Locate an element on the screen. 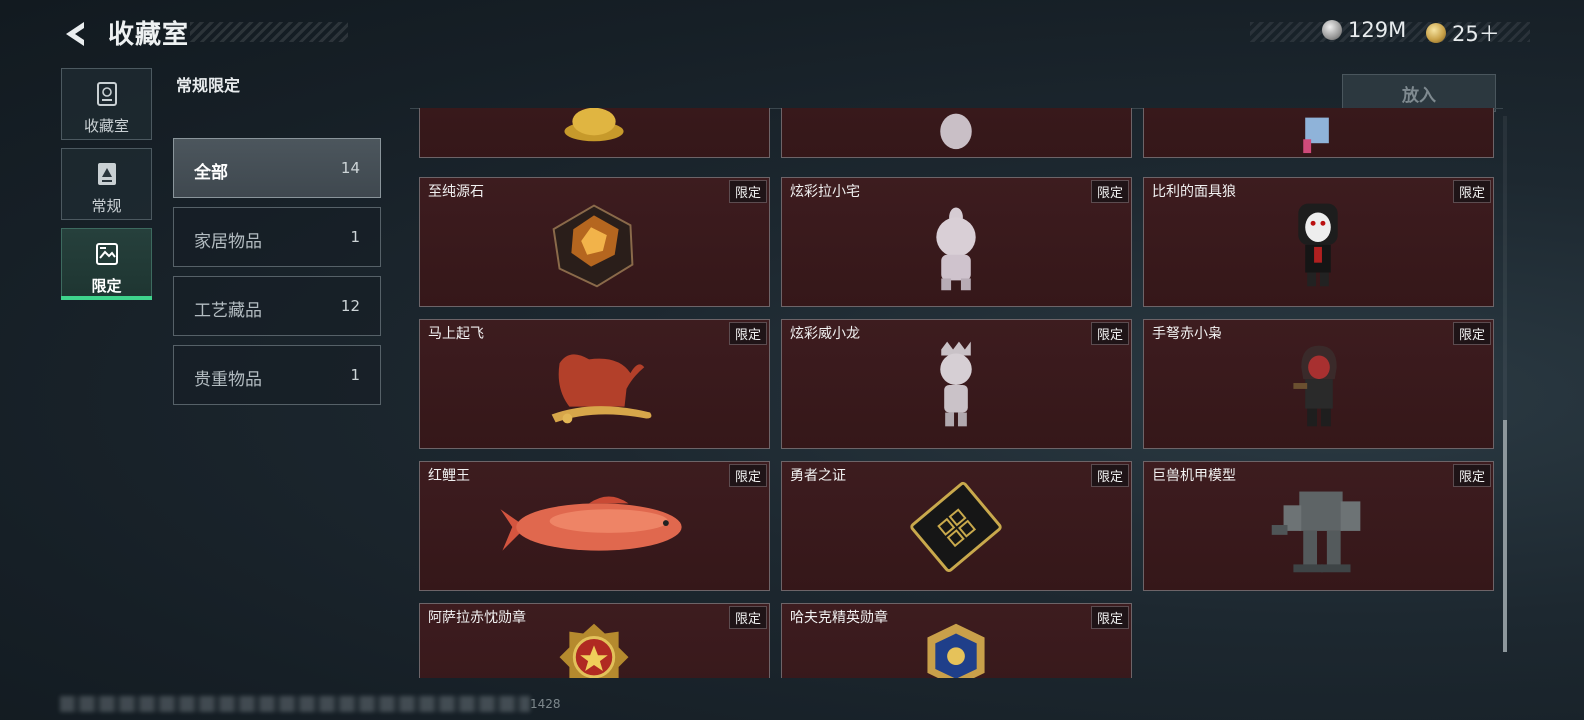 The image size is (1584, 720). sidebar-item-regular: 常规 is located at coordinates (106, 184).